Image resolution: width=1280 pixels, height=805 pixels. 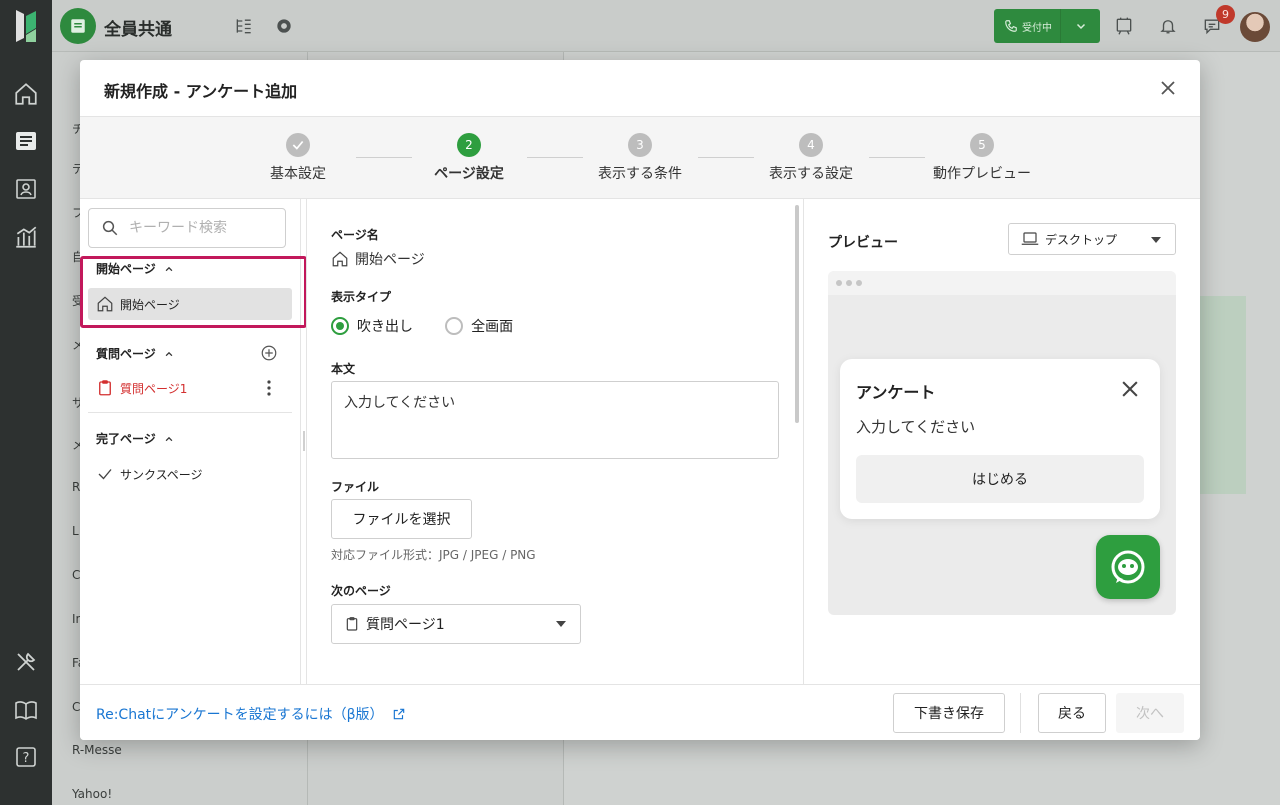 What do you see at coordinates (811, 158) in the screenshot?
I see `step-display-settings: 4 表示する設定` at bounding box center [811, 158].